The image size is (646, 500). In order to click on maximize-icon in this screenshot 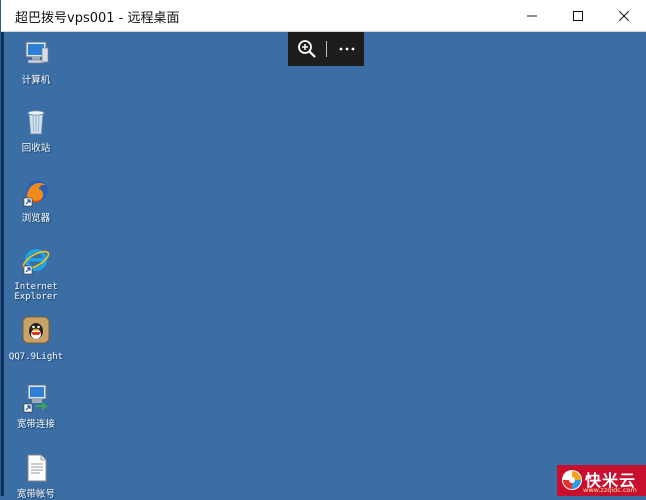, I will do `click(578, 16)`.